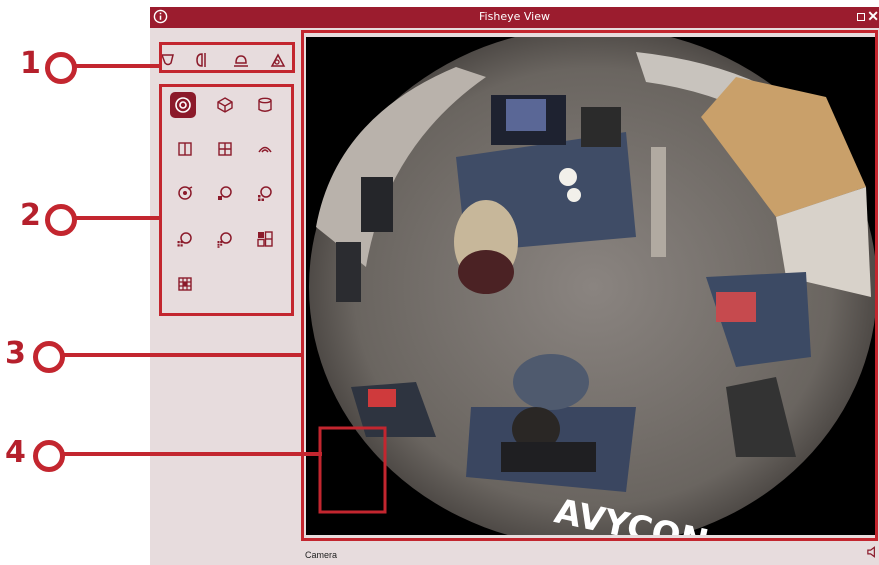  Describe the element at coordinates (861, 17) in the screenshot. I see `maximize-icon` at that location.